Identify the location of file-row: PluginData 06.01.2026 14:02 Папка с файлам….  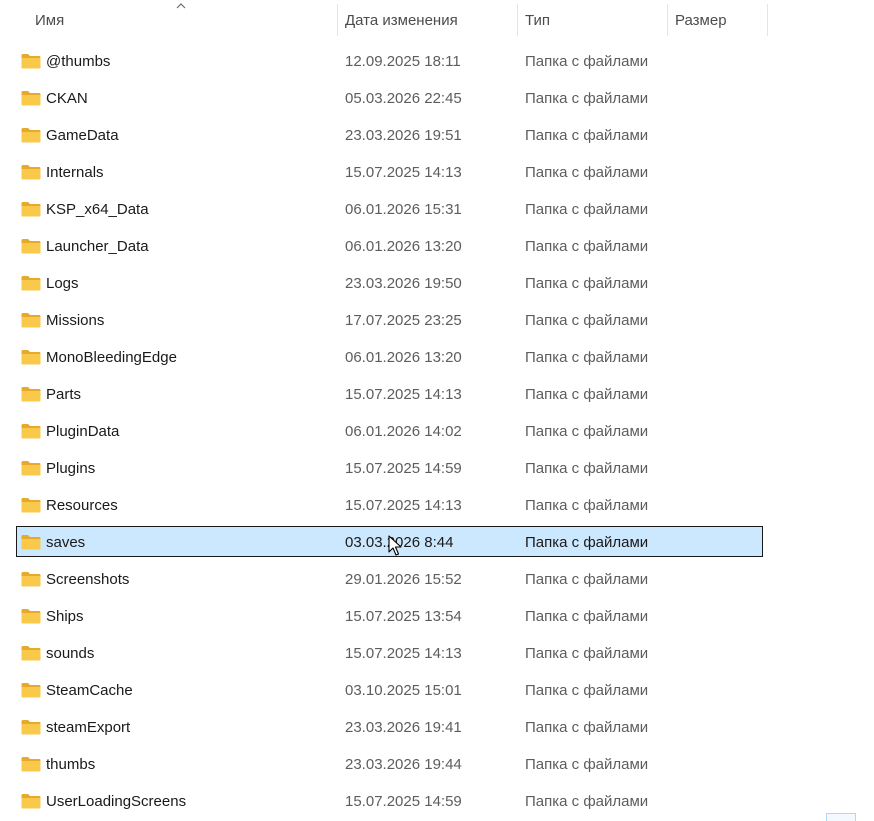
(437, 431).